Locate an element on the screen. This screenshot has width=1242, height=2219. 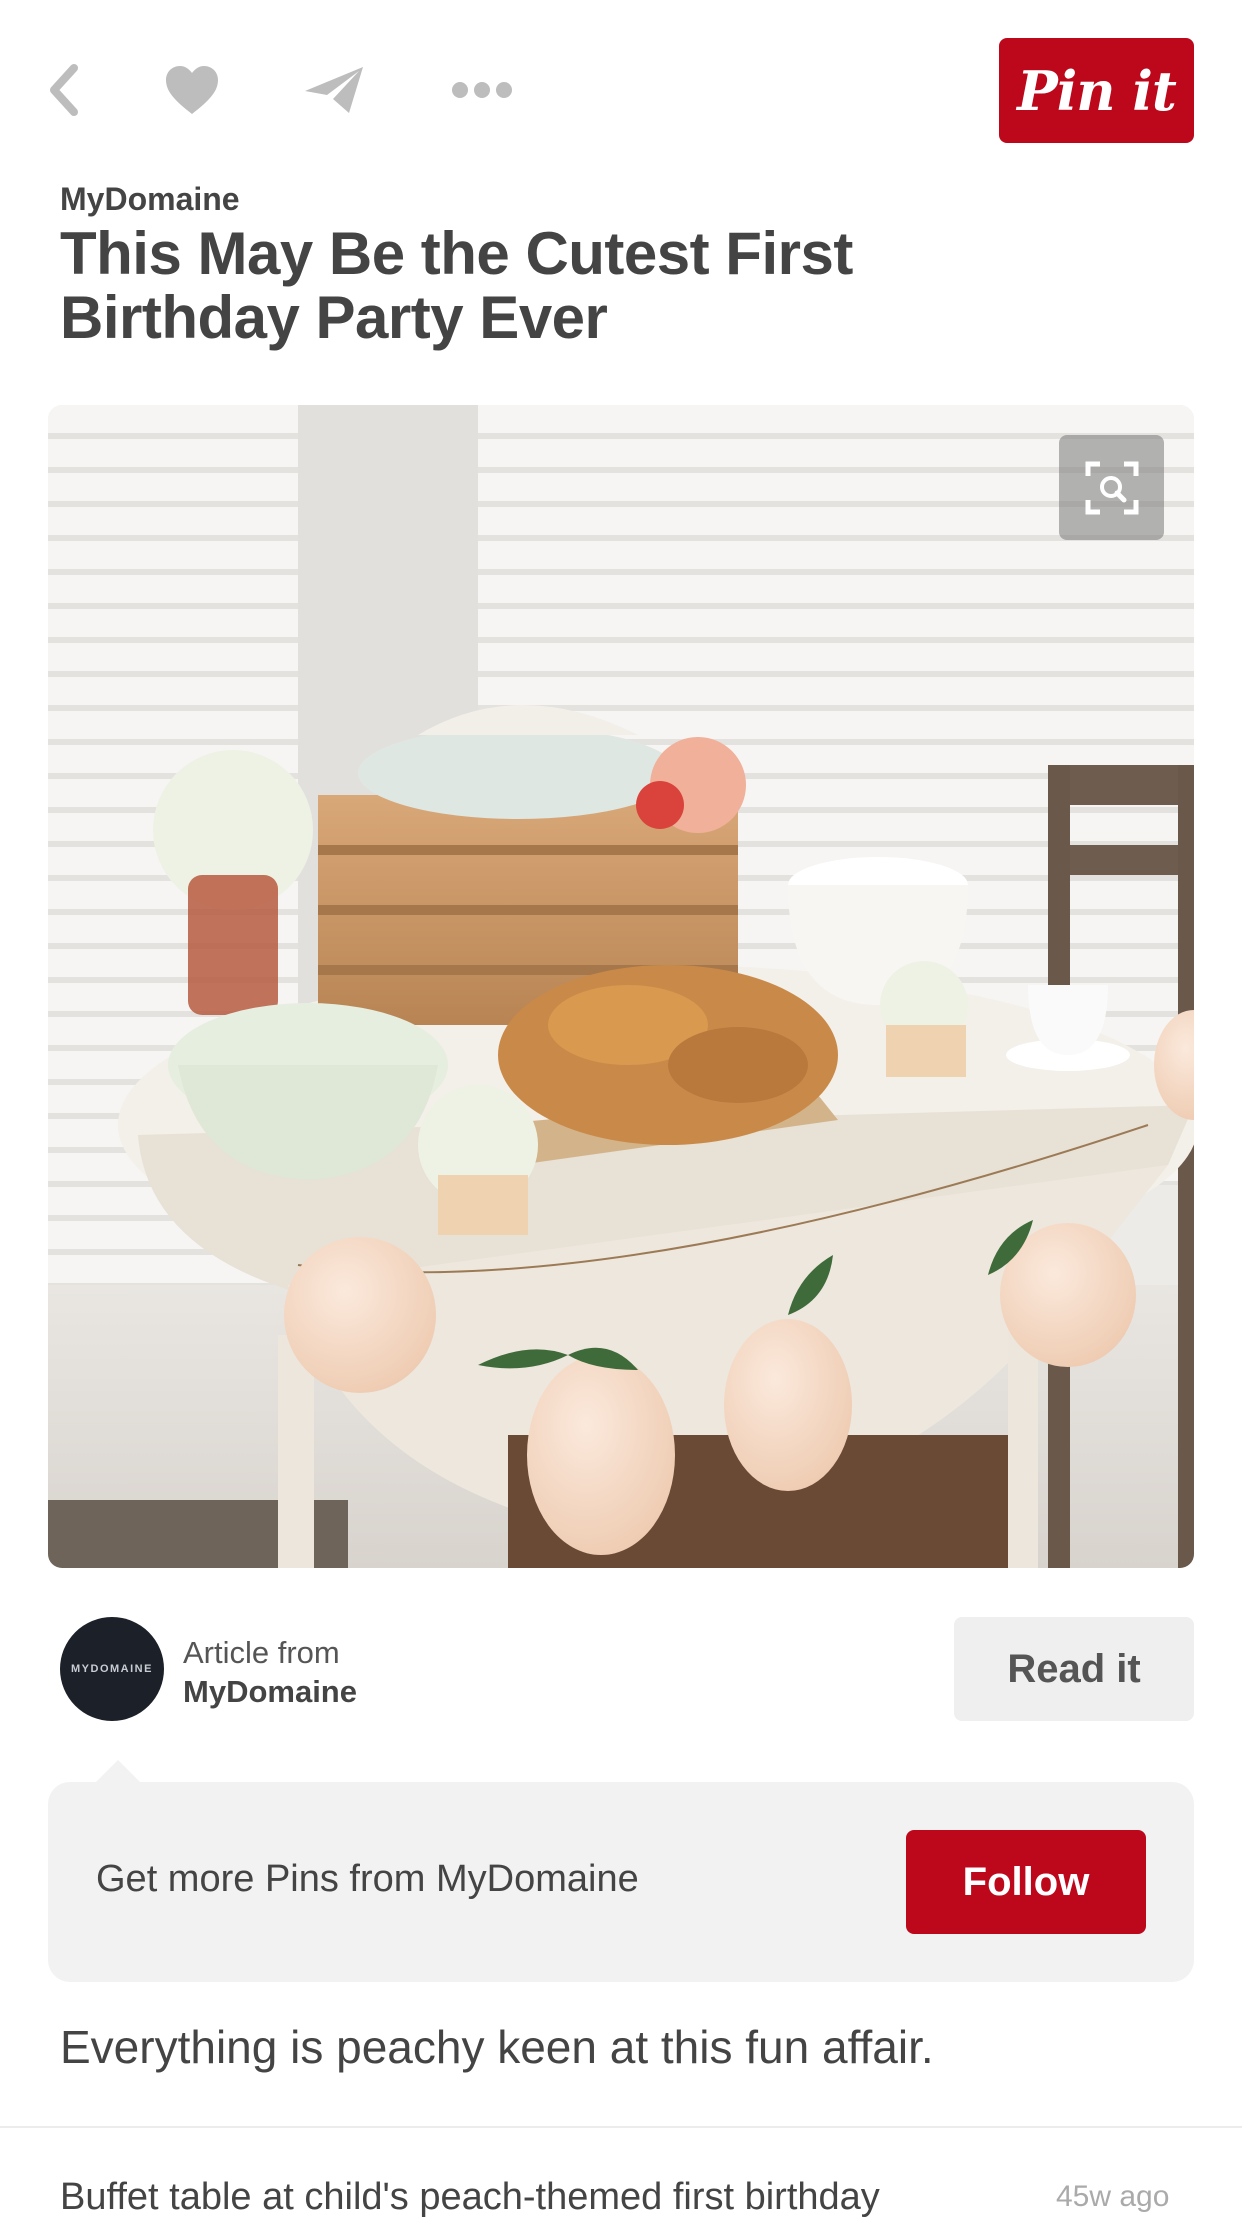
back-button is located at coordinates (64, 90).